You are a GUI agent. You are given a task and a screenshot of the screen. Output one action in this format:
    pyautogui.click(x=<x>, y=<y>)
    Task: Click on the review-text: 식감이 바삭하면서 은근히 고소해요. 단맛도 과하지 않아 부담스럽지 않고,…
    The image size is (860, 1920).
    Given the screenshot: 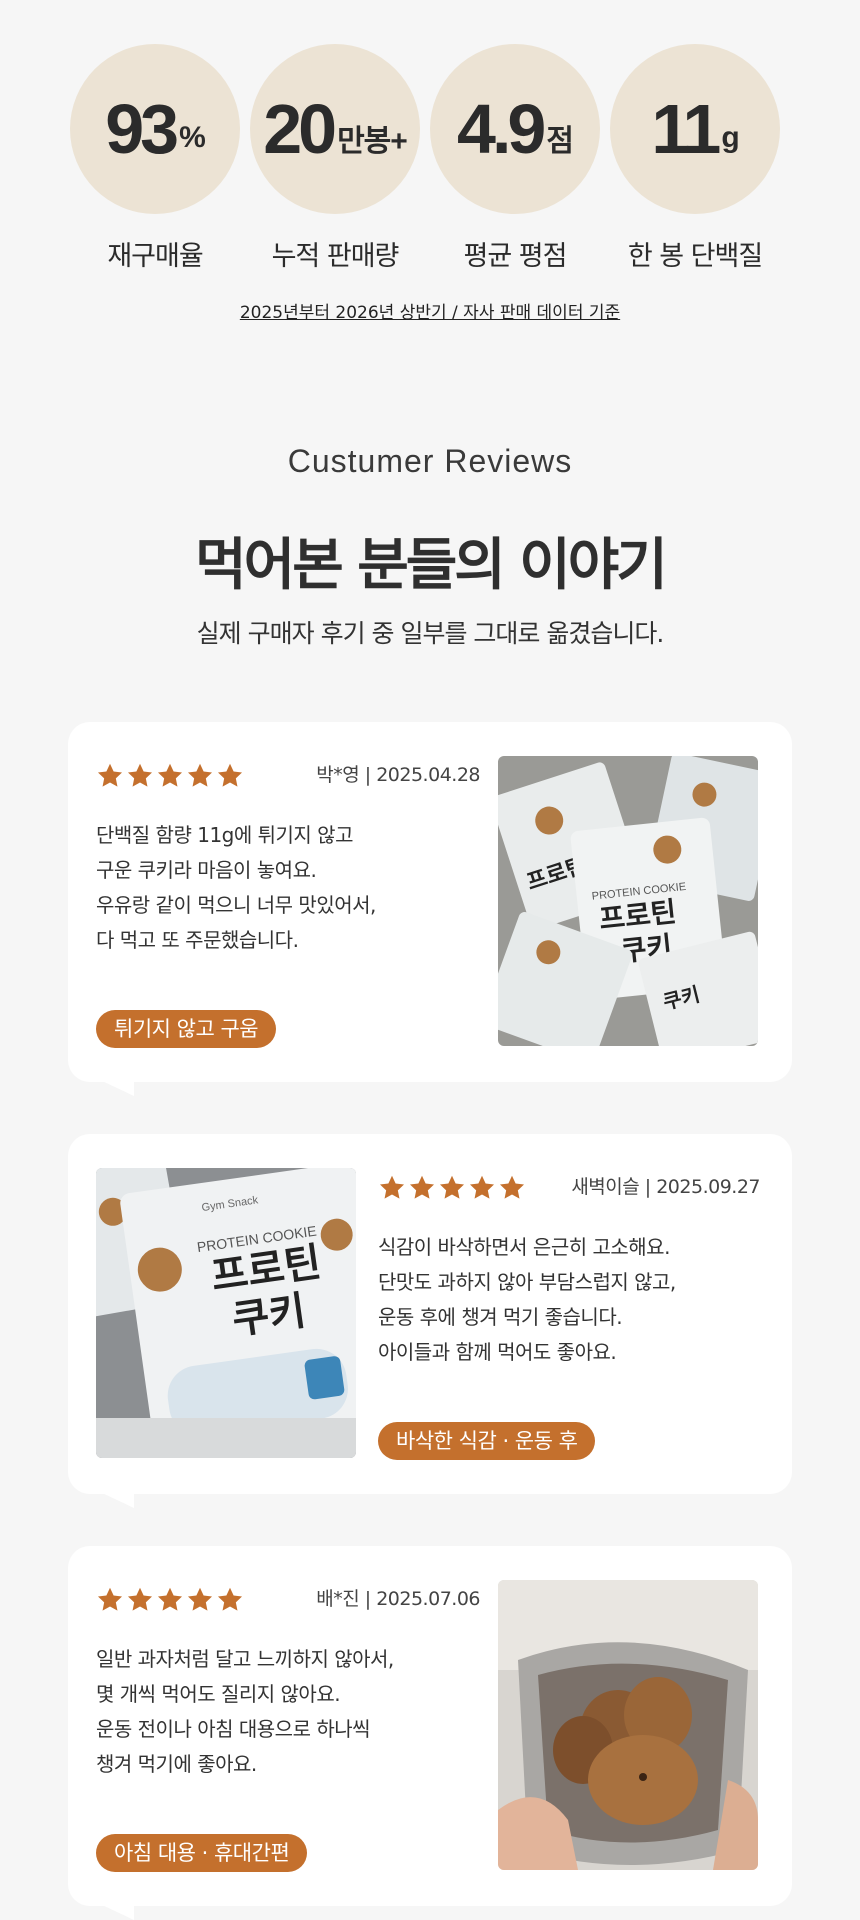 What is the action you would take?
    pyautogui.click(x=527, y=1300)
    